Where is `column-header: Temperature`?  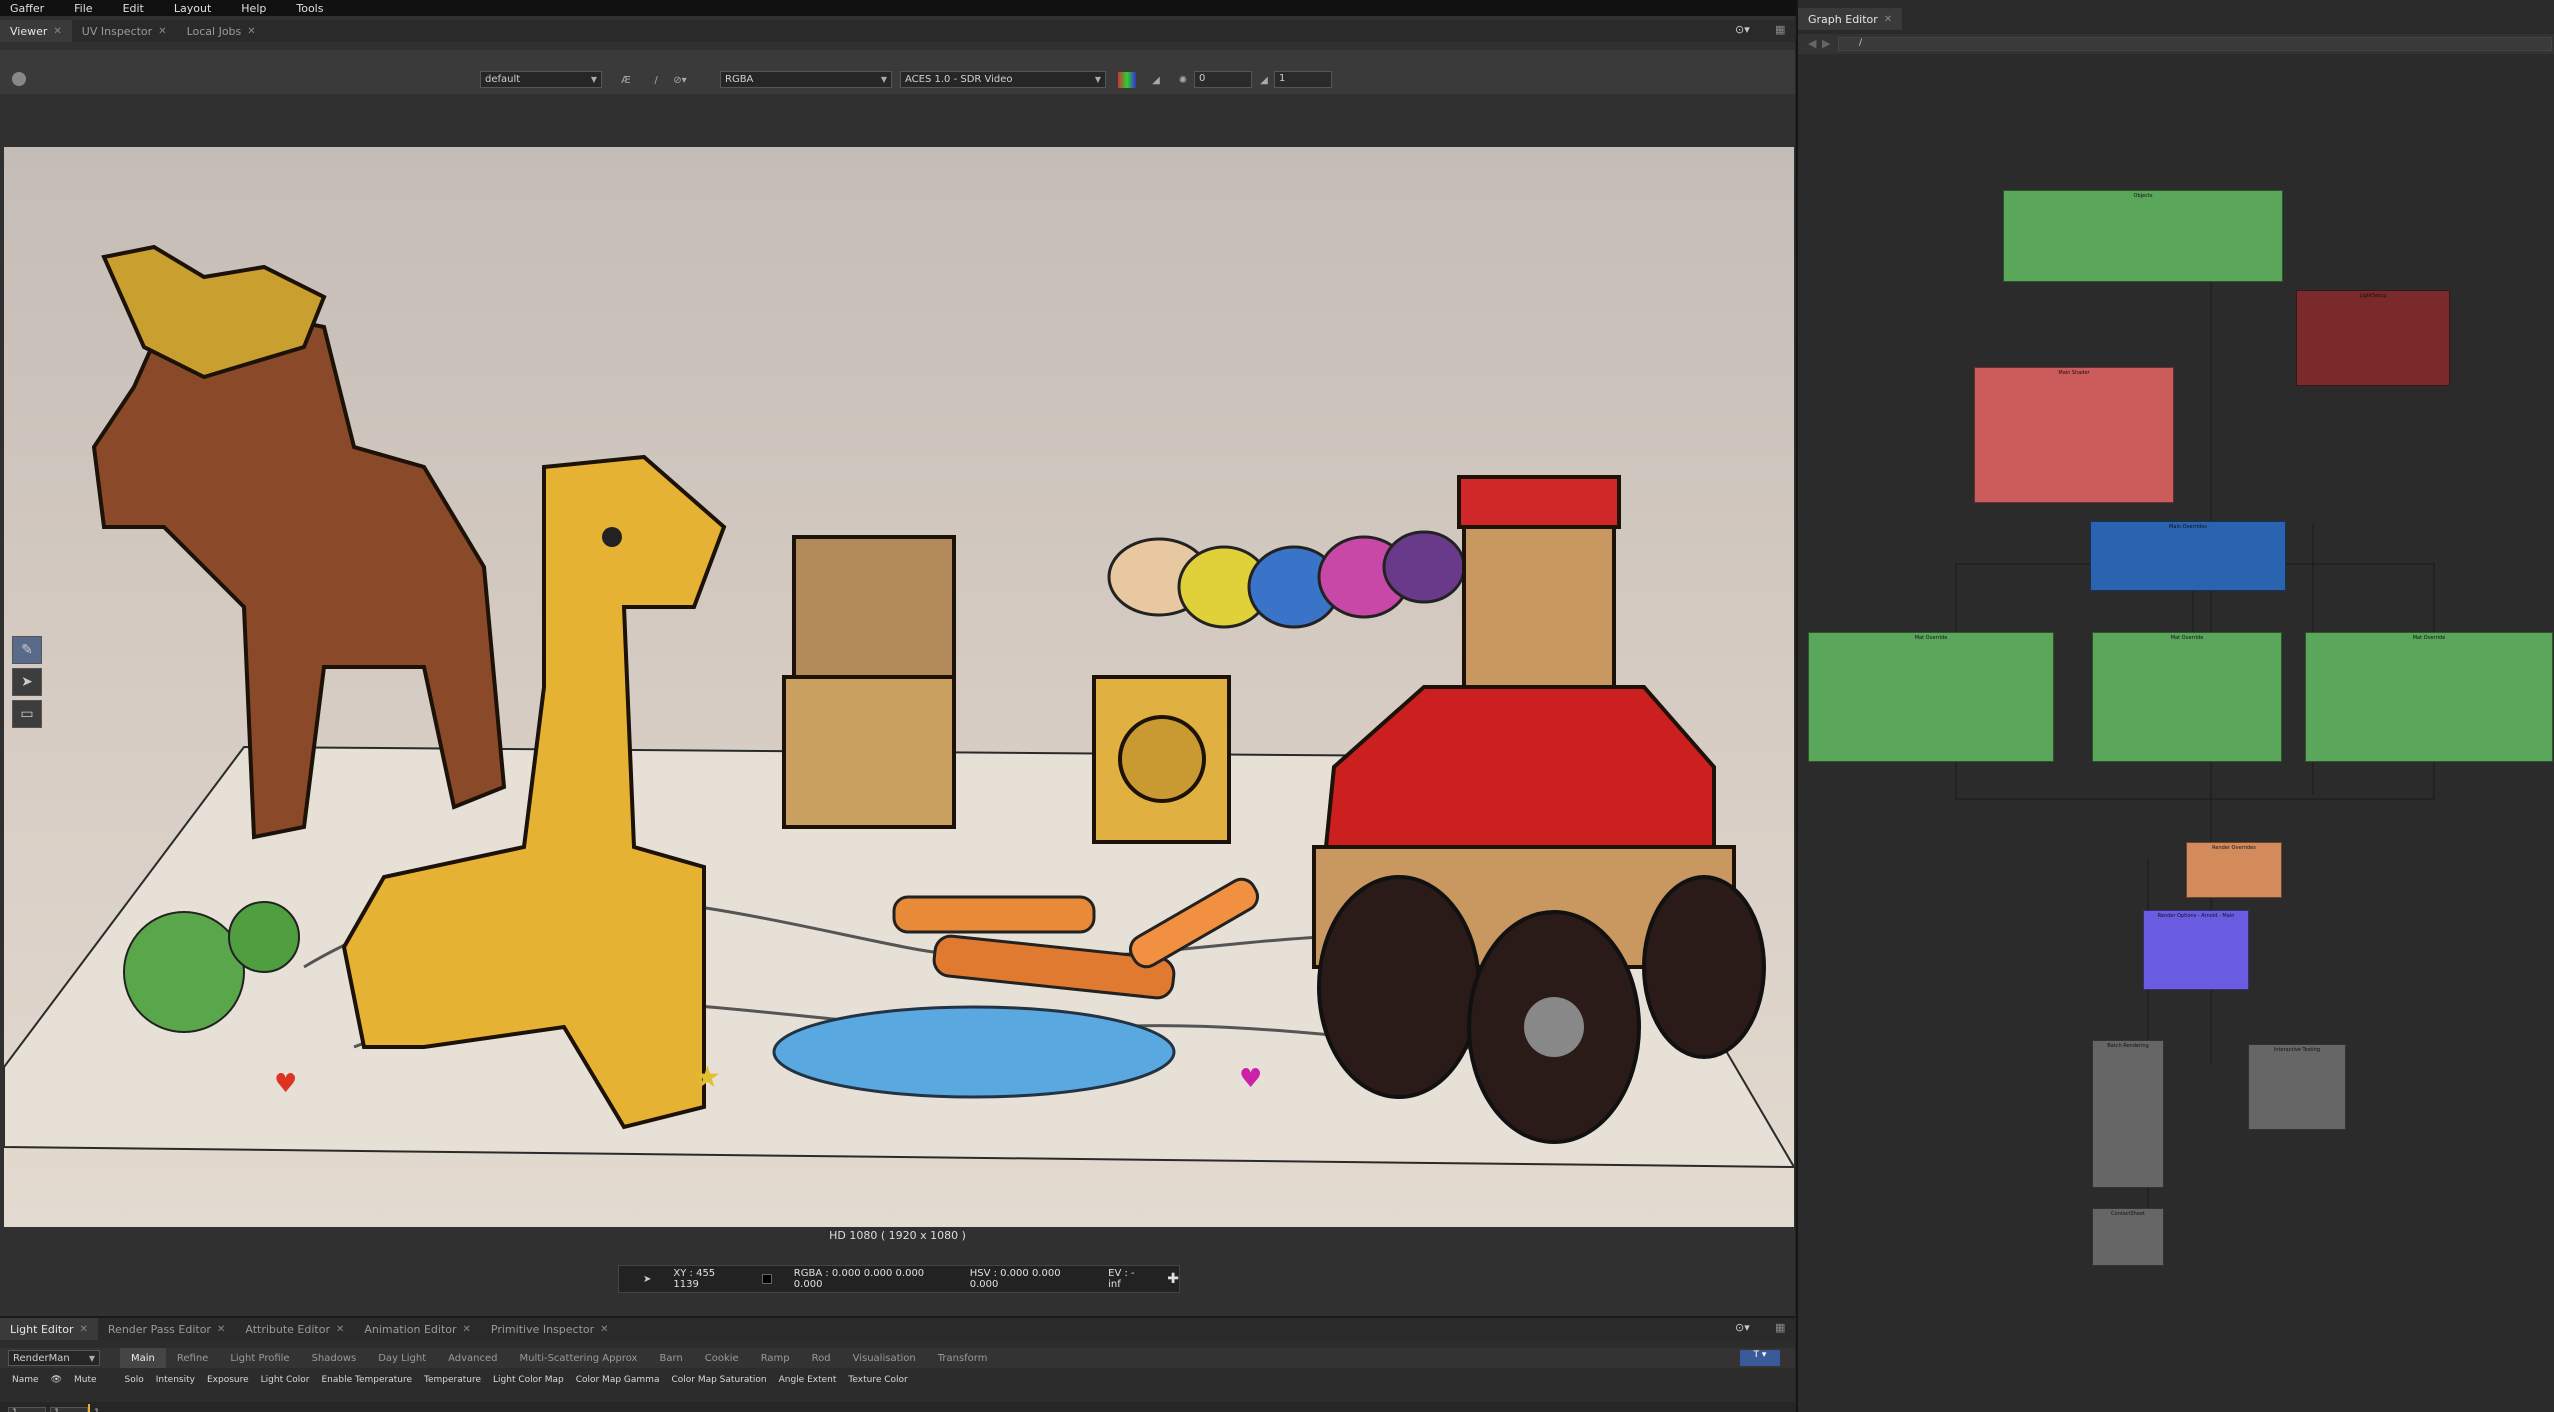
column-header: Temperature is located at coordinates (452, 1380).